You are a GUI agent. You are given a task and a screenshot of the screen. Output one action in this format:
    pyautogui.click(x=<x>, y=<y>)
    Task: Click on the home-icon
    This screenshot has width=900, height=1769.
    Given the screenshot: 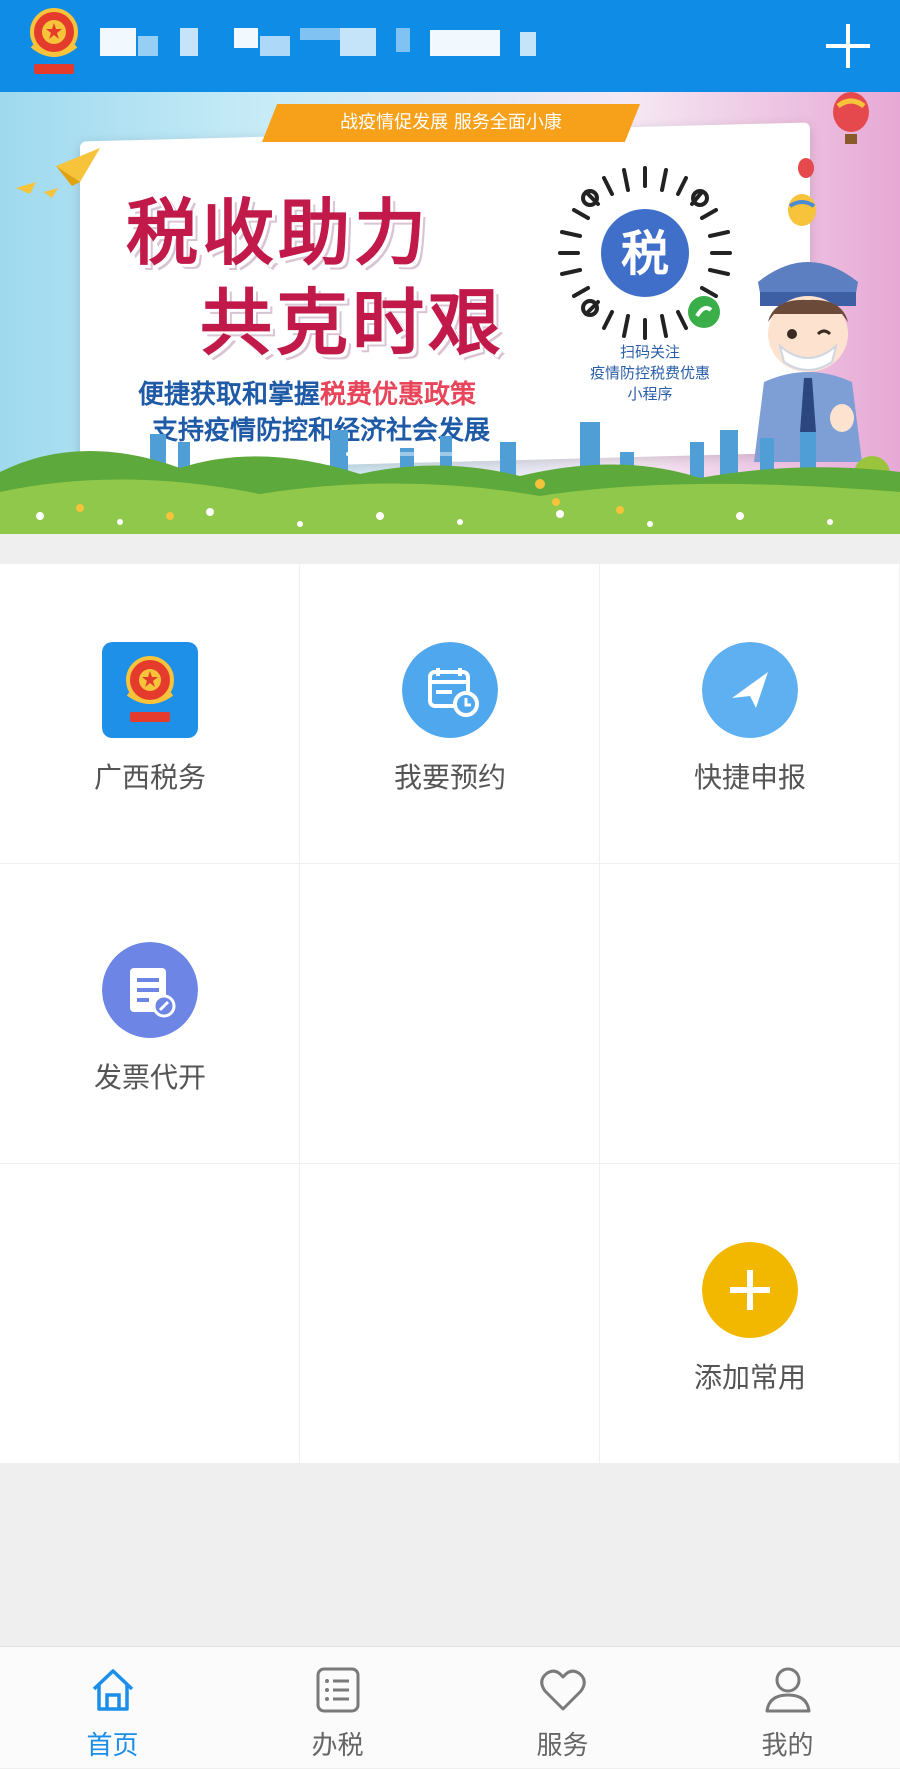 What is the action you would take?
    pyautogui.click(x=113, y=1690)
    